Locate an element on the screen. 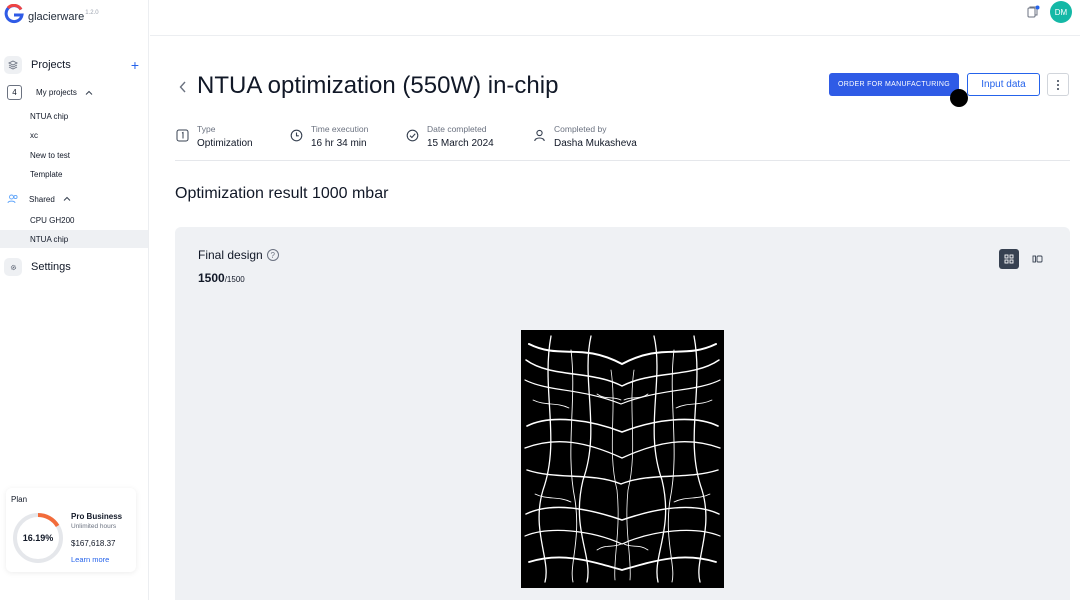 Image resolution: width=1080 pixels, height=600 pixels. my-projects-label: My projects is located at coordinates (56, 92).